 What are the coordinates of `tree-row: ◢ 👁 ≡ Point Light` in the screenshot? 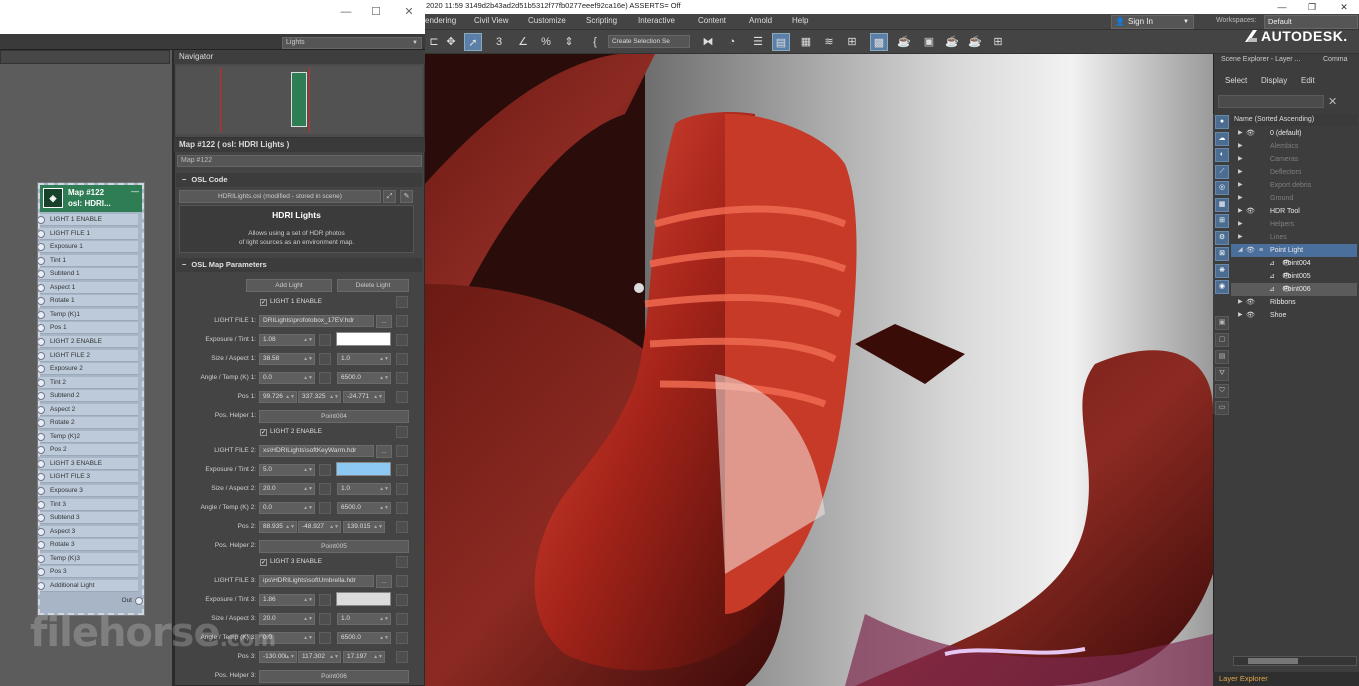 It's located at (1294, 250).